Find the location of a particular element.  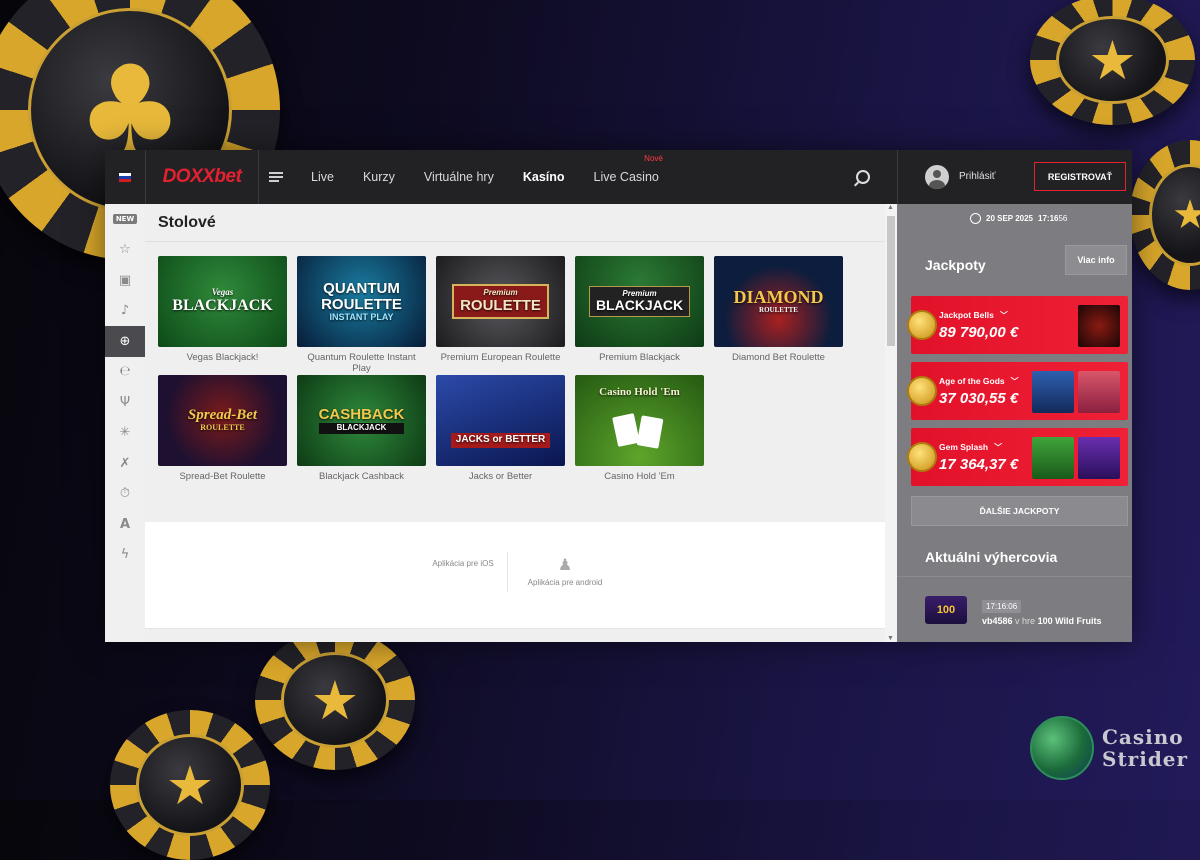

clock: 20 SEP 2025 17:16 56 is located at coordinates (1018, 218).